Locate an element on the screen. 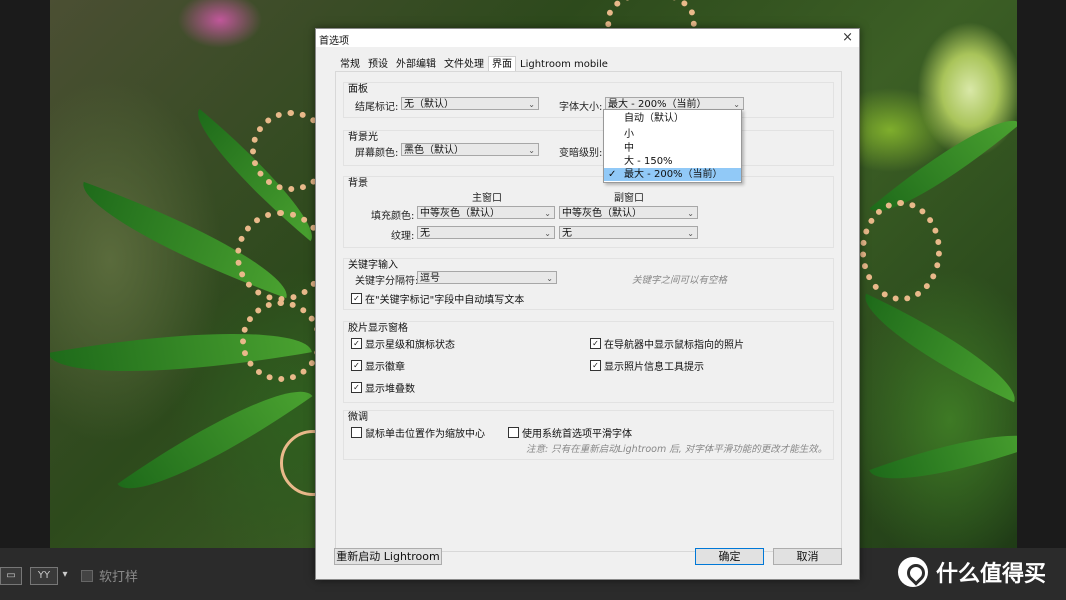 This screenshot has width=1066, height=600. font-size-option-auto: 自动（默认） is located at coordinates (672, 118).